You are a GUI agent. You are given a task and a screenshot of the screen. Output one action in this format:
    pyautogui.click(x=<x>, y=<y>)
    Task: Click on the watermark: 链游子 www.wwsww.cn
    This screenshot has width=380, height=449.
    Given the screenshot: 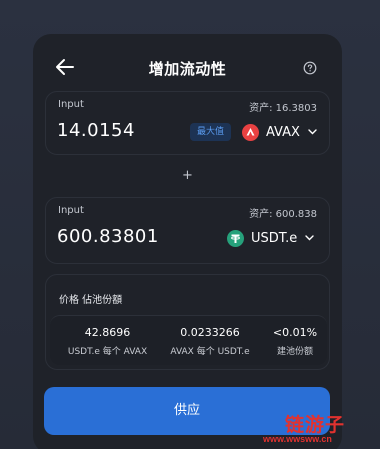 What is the action you would take?
    pyautogui.click(x=320, y=428)
    